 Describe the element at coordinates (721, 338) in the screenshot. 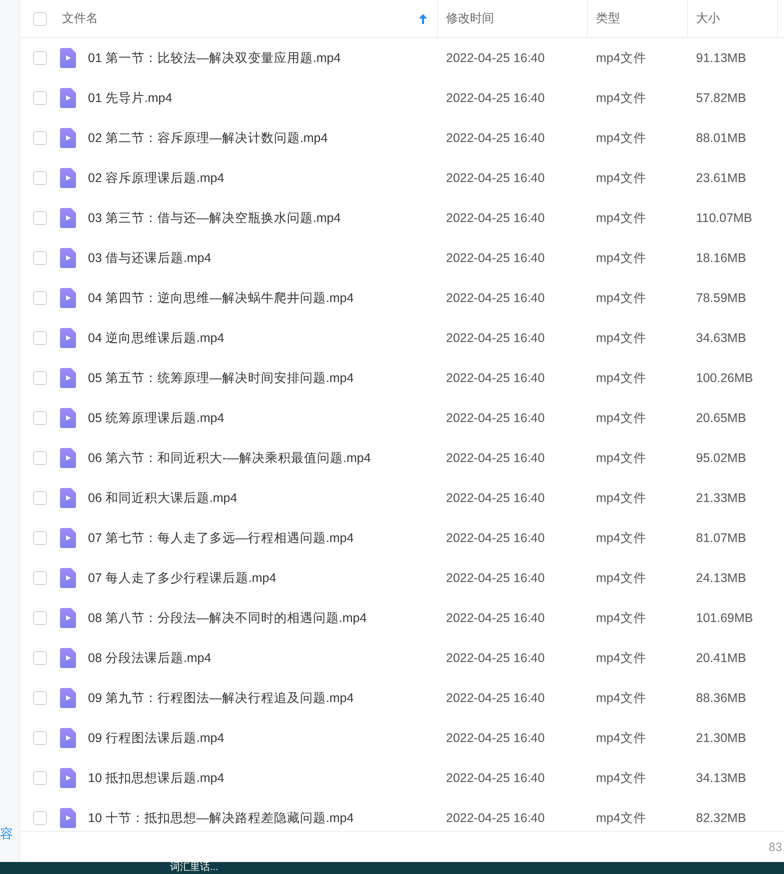

I see `file-size: 34.63MB` at that location.